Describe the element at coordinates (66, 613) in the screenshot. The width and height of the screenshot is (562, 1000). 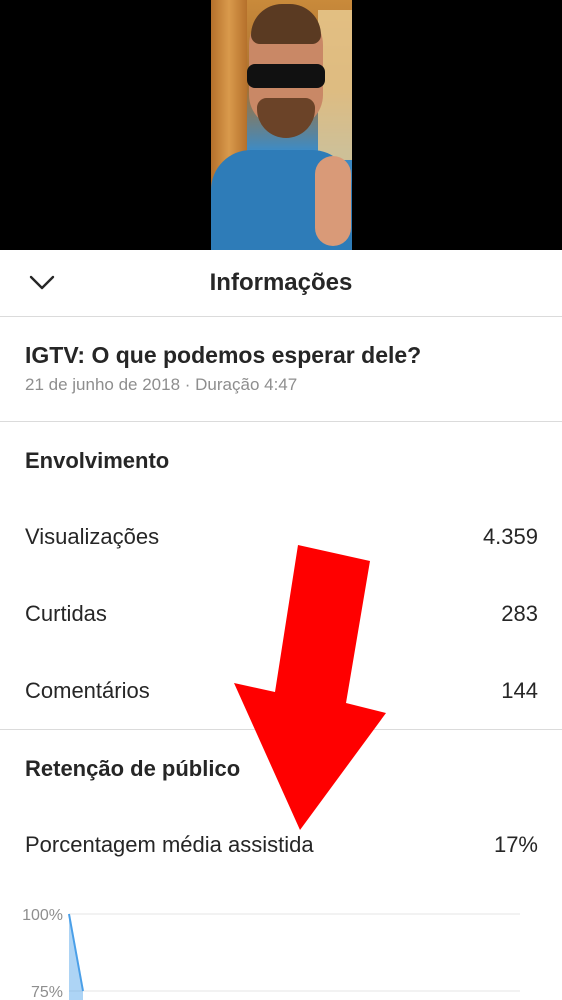
I see `stat-label: Curtidas` at that location.